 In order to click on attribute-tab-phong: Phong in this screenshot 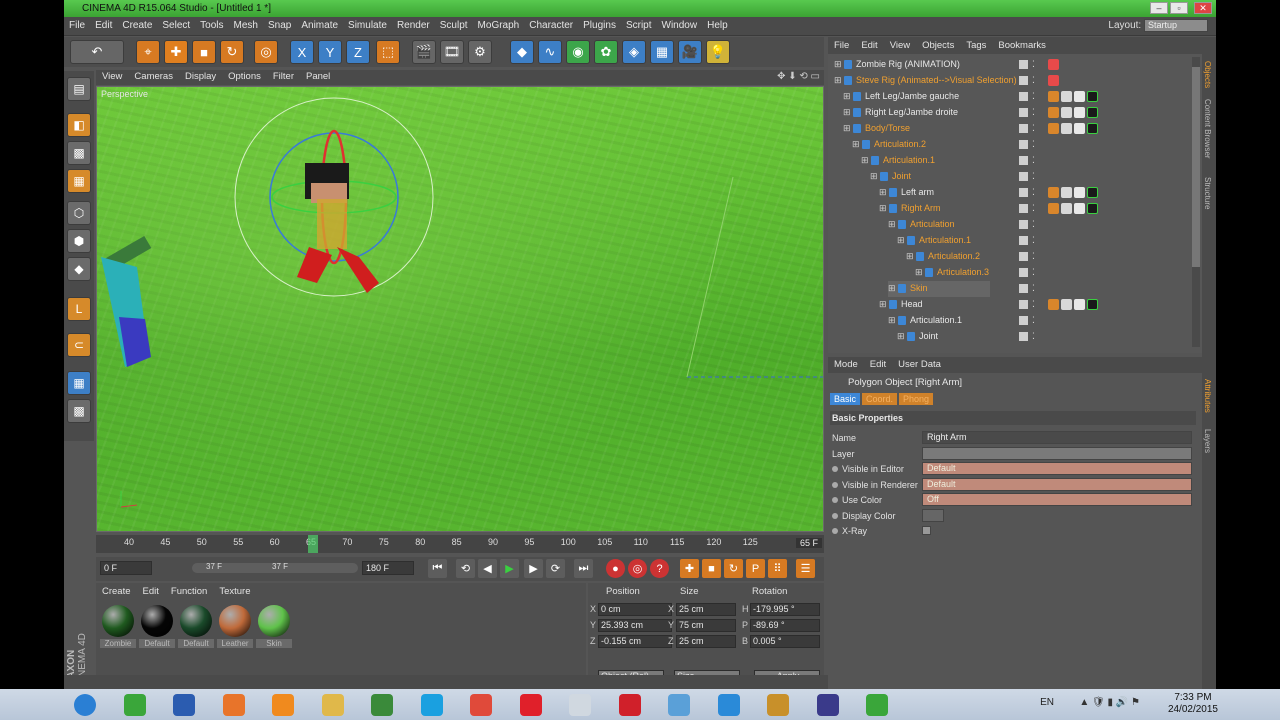, I will do `click(916, 399)`.